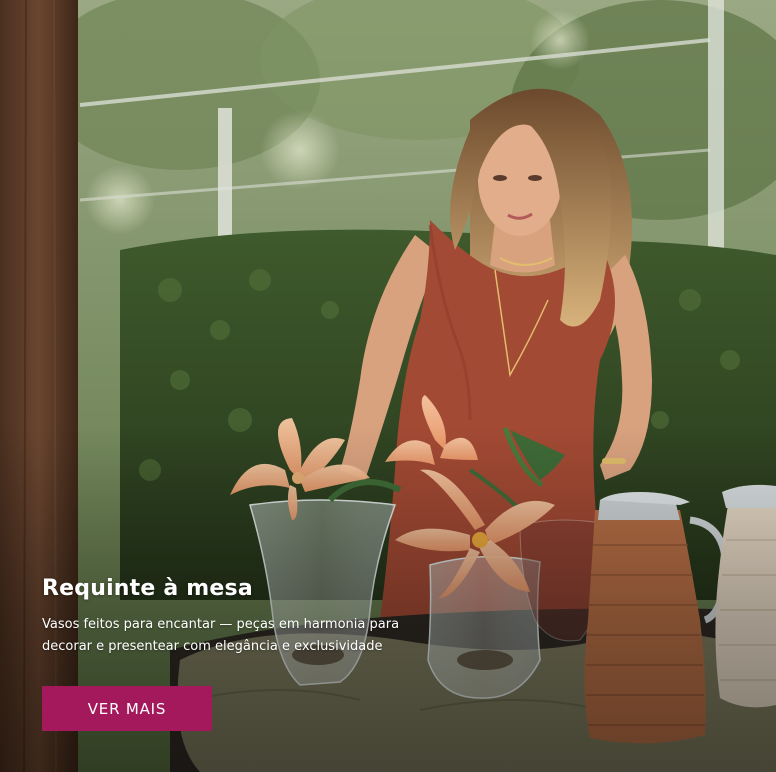  What do you see at coordinates (127, 708) in the screenshot?
I see `ver-mais-button: VER MAIS` at bounding box center [127, 708].